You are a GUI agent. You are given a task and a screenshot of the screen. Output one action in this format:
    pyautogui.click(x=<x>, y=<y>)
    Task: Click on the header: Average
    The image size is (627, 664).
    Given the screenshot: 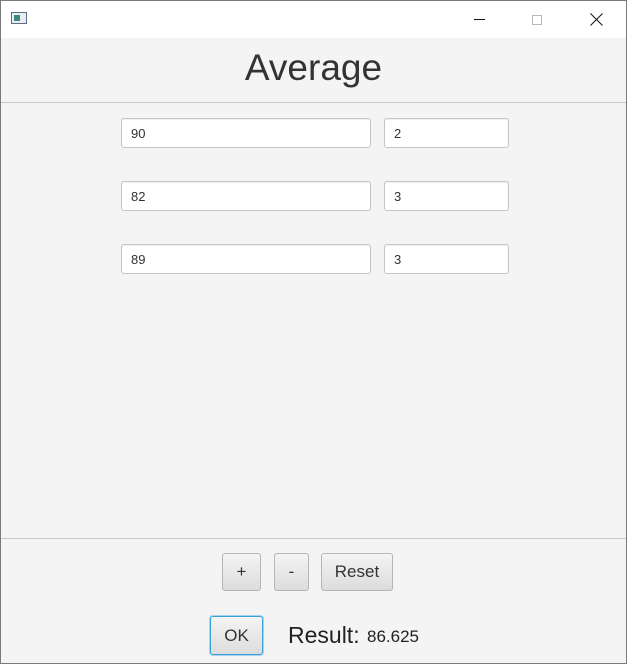 What is the action you would take?
    pyautogui.click(x=313, y=70)
    